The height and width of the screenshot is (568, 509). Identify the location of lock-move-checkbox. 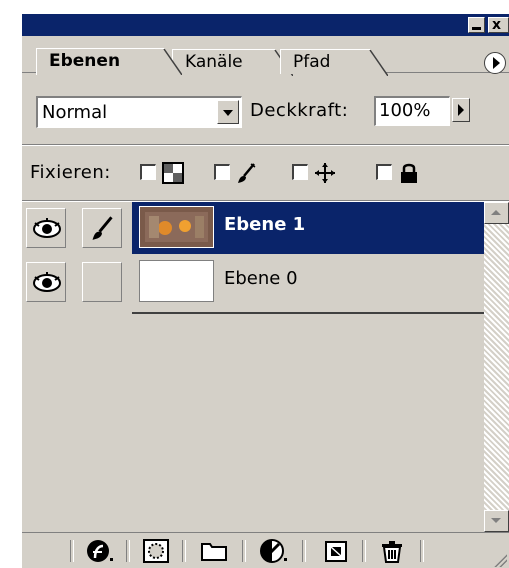
(300, 172).